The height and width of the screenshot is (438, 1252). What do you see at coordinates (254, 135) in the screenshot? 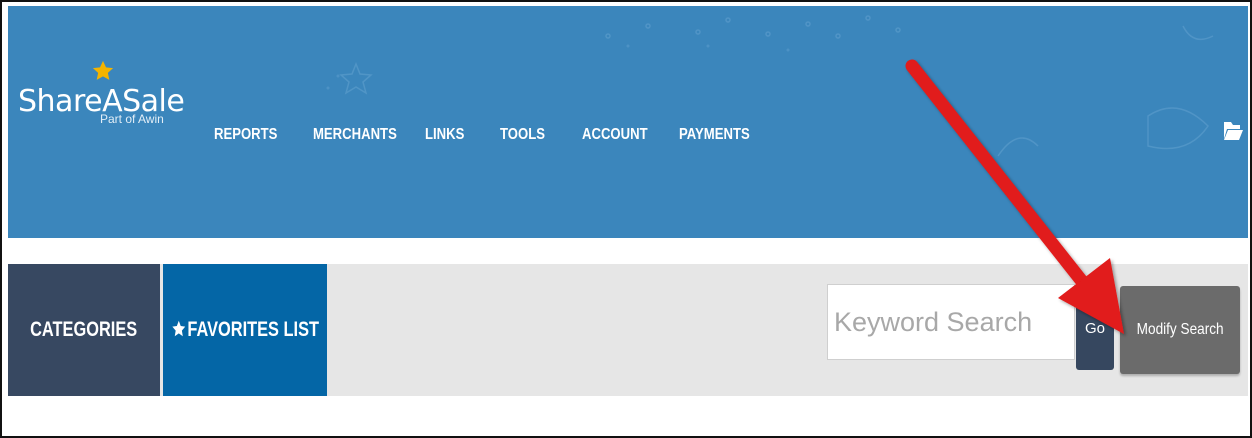
I see `nav-reports: REPORTS` at bounding box center [254, 135].